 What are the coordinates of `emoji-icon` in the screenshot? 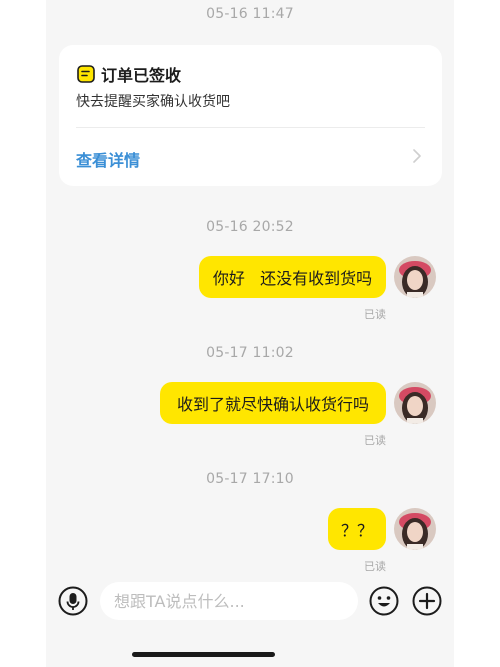 It's located at (384, 601).